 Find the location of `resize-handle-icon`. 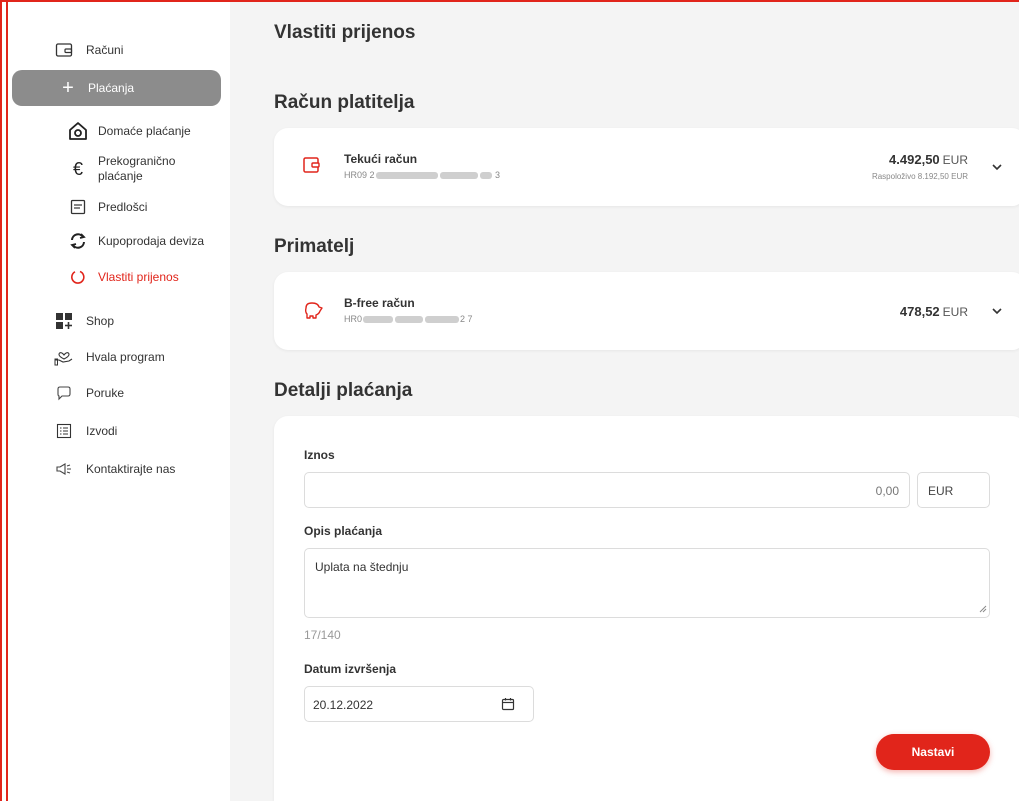

resize-handle-icon is located at coordinates (983, 609).